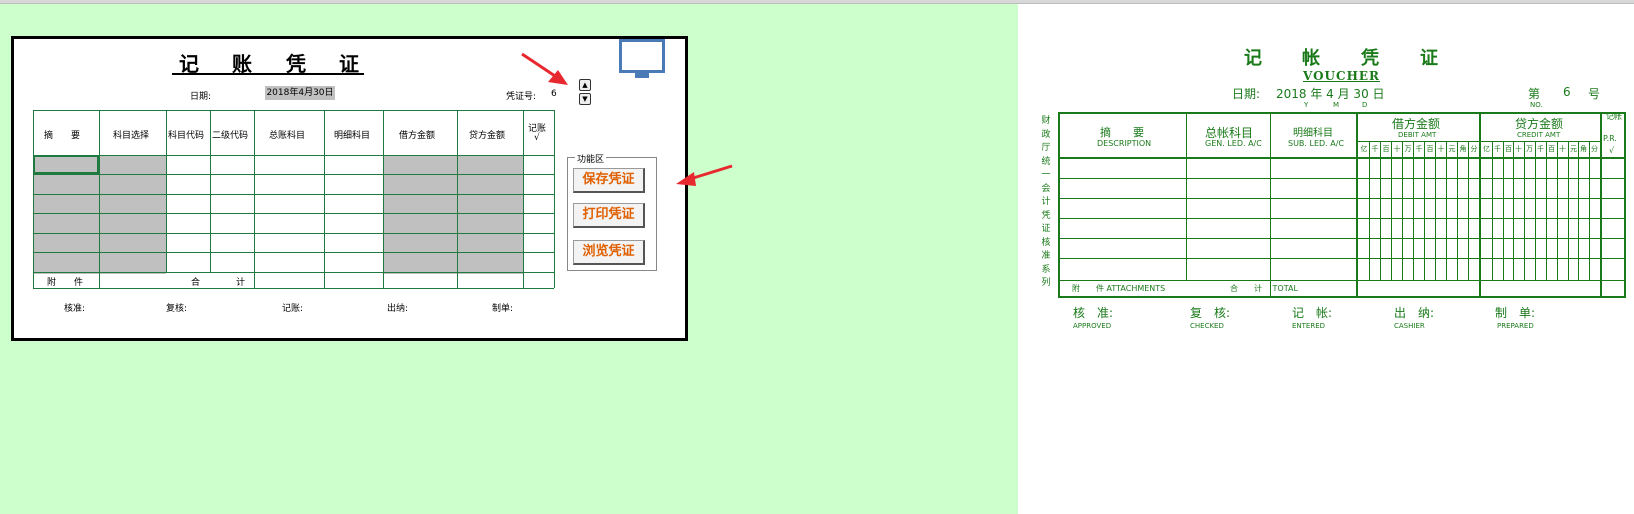 This screenshot has width=1634, height=514. I want to click on vfooter-cashier-en: CASHIER, so click(1409, 326).